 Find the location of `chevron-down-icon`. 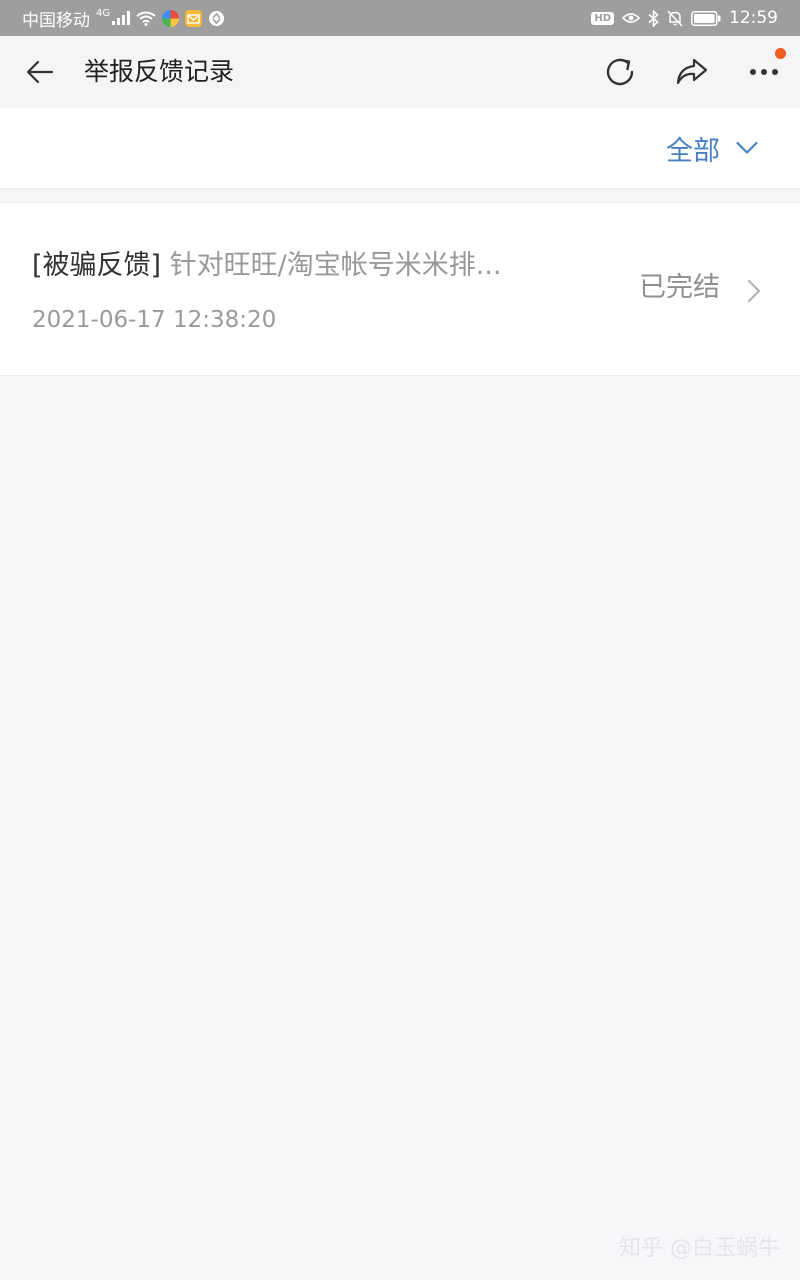

chevron-down-icon is located at coordinates (747, 147).